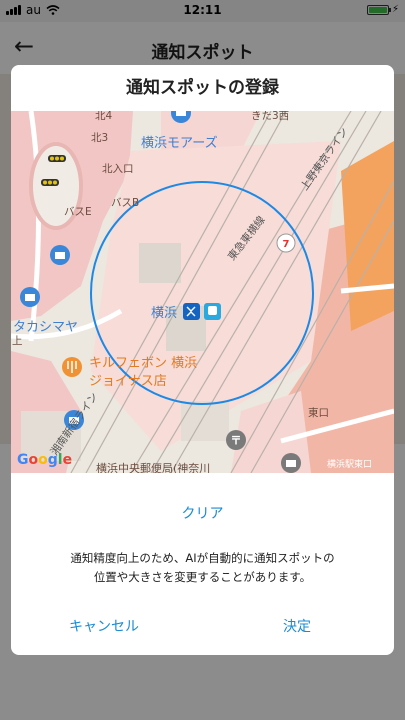 The height and width of the screenshot is (720, 405). What do you see at coordinates (191, 311) in the screenshot?
I see `train-station-icon` at bounding box center [191, 311].